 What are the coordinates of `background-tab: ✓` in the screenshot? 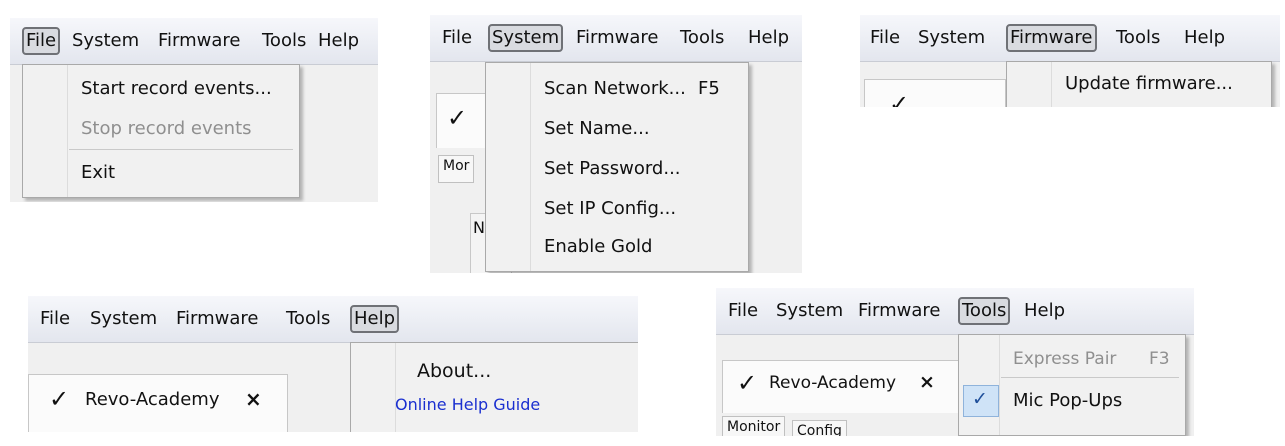 It's located at (935, 93).